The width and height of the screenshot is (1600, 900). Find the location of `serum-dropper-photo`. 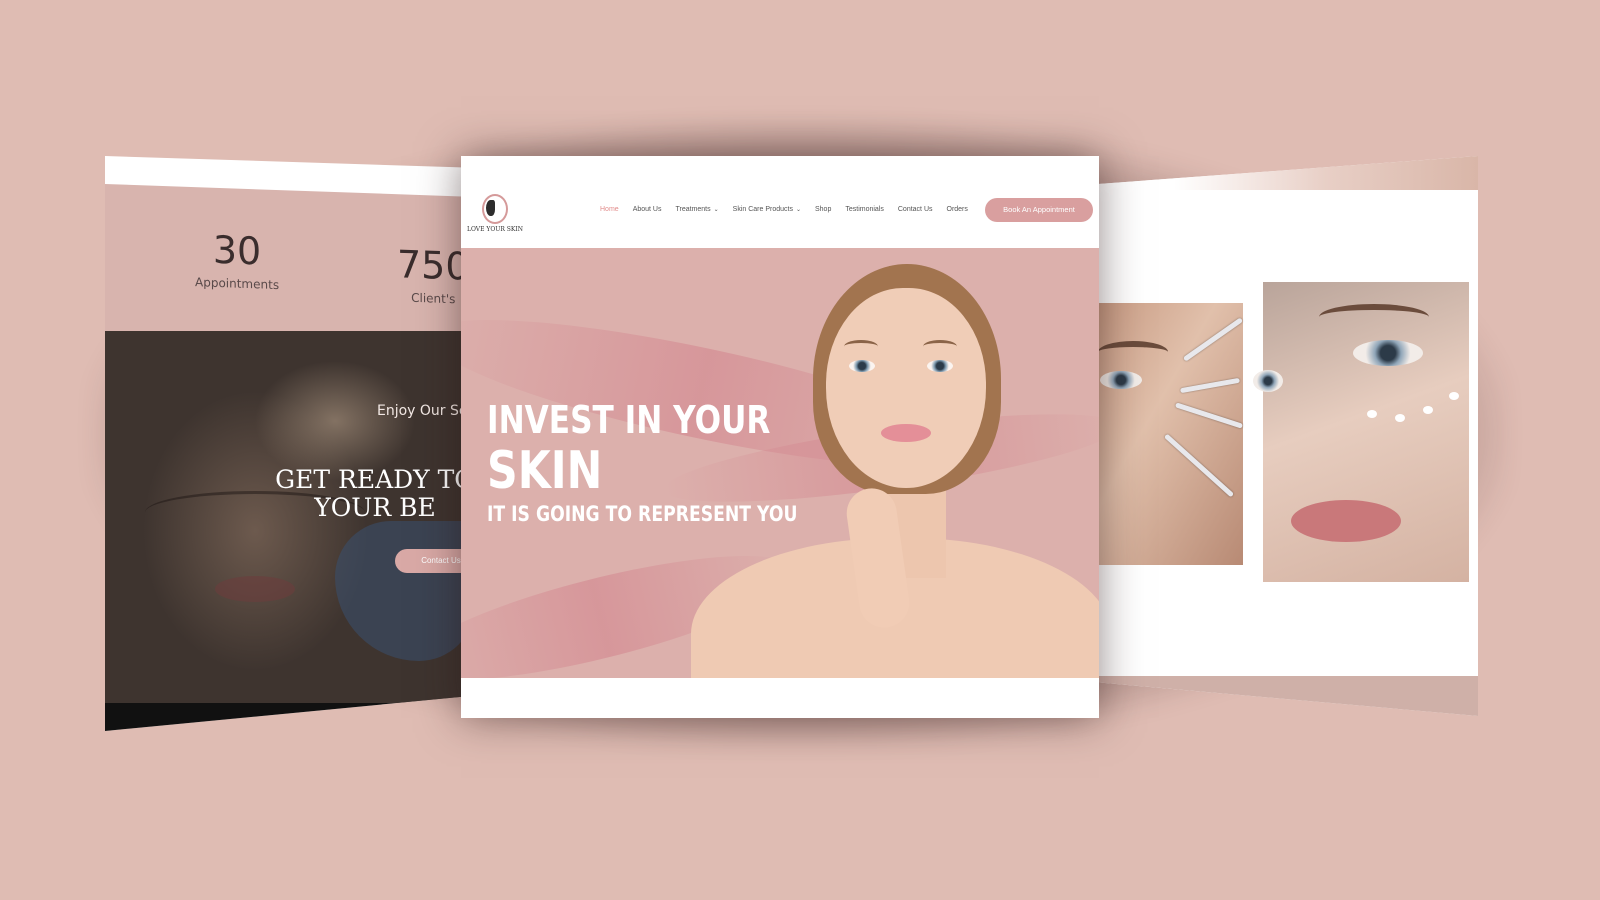

serum-dropper-photo is located at coordinates (1171, 434).